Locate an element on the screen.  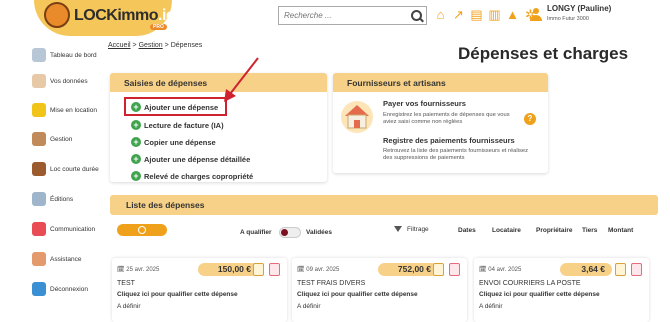
expense-date-text: 09 avr. 2025 is located at coordinates (323, 270).